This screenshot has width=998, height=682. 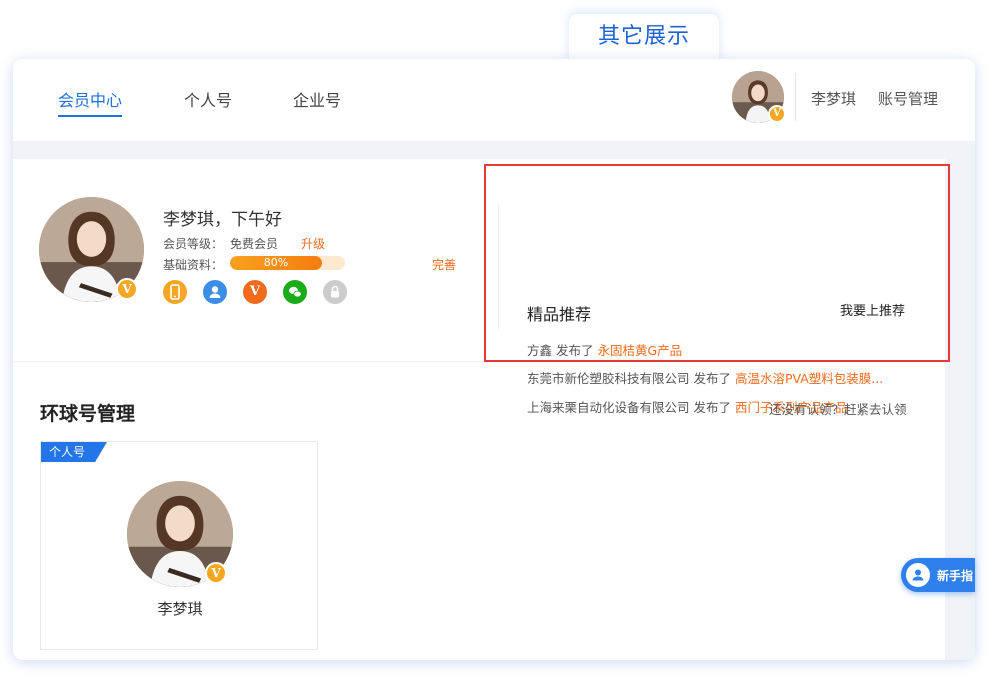 What do you see at coordinates (179, 545) in the screenshot?
I see `account-card: 个人号 V 李梦琪` at bounding box center [179, 545].